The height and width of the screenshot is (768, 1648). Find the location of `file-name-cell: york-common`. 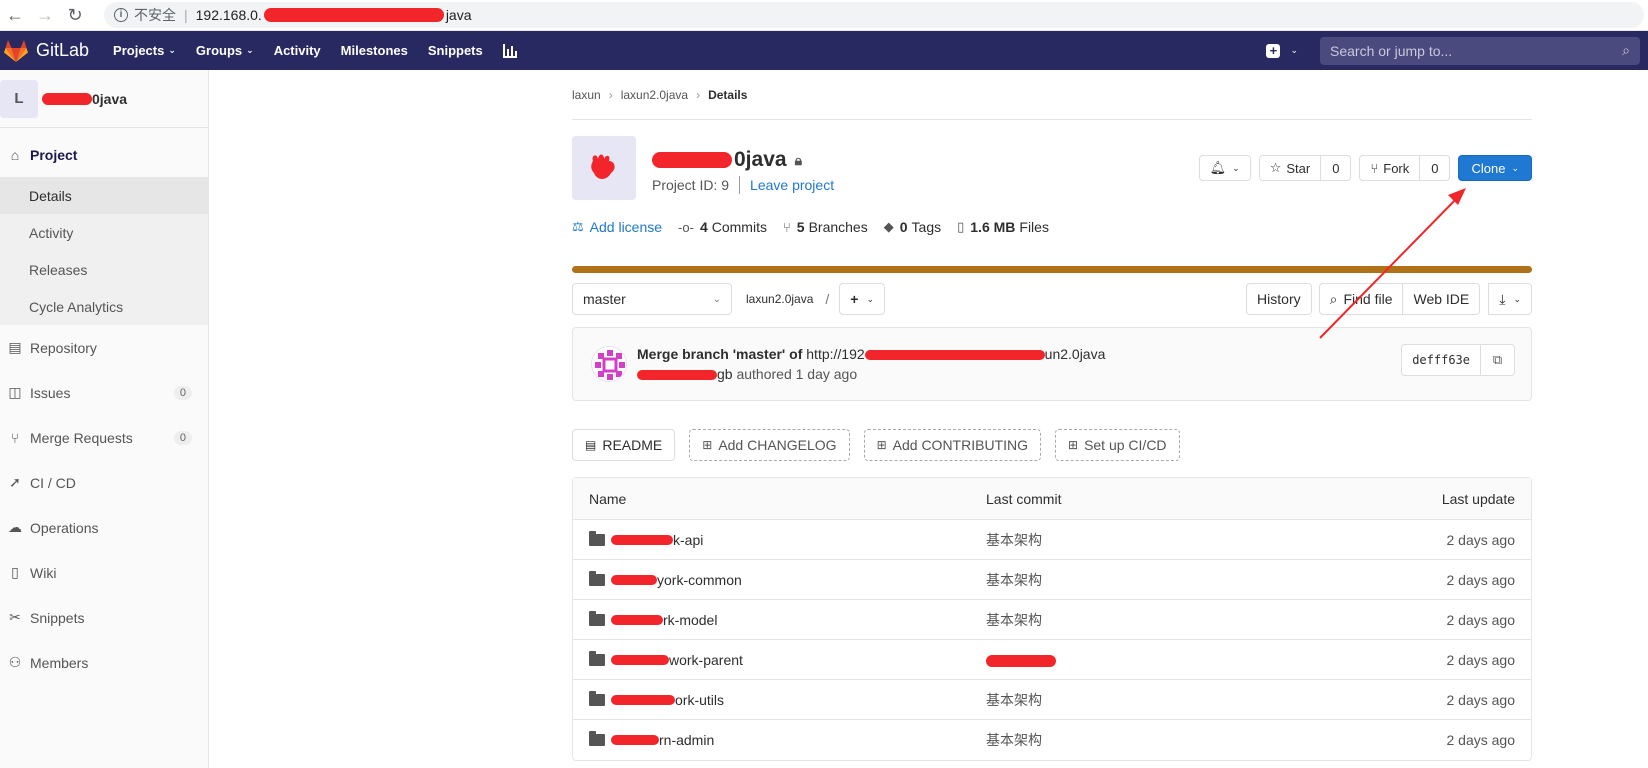

file-name-cell: york-common is located at coordinates (779, 579).